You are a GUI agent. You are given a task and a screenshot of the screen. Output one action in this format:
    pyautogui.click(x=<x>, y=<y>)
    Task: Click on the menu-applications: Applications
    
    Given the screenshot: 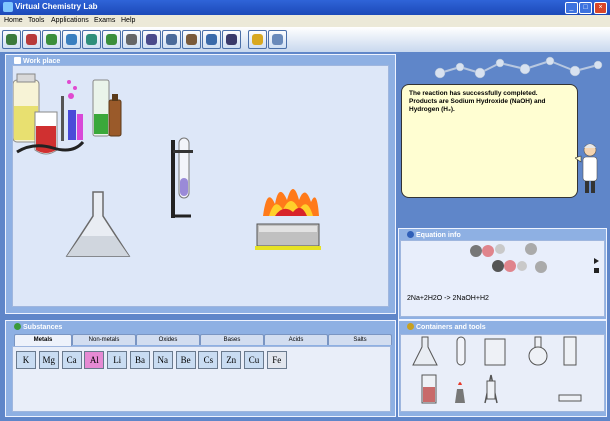 What is the action you would take?
    pyautogui.click(x=70, y=20)
    